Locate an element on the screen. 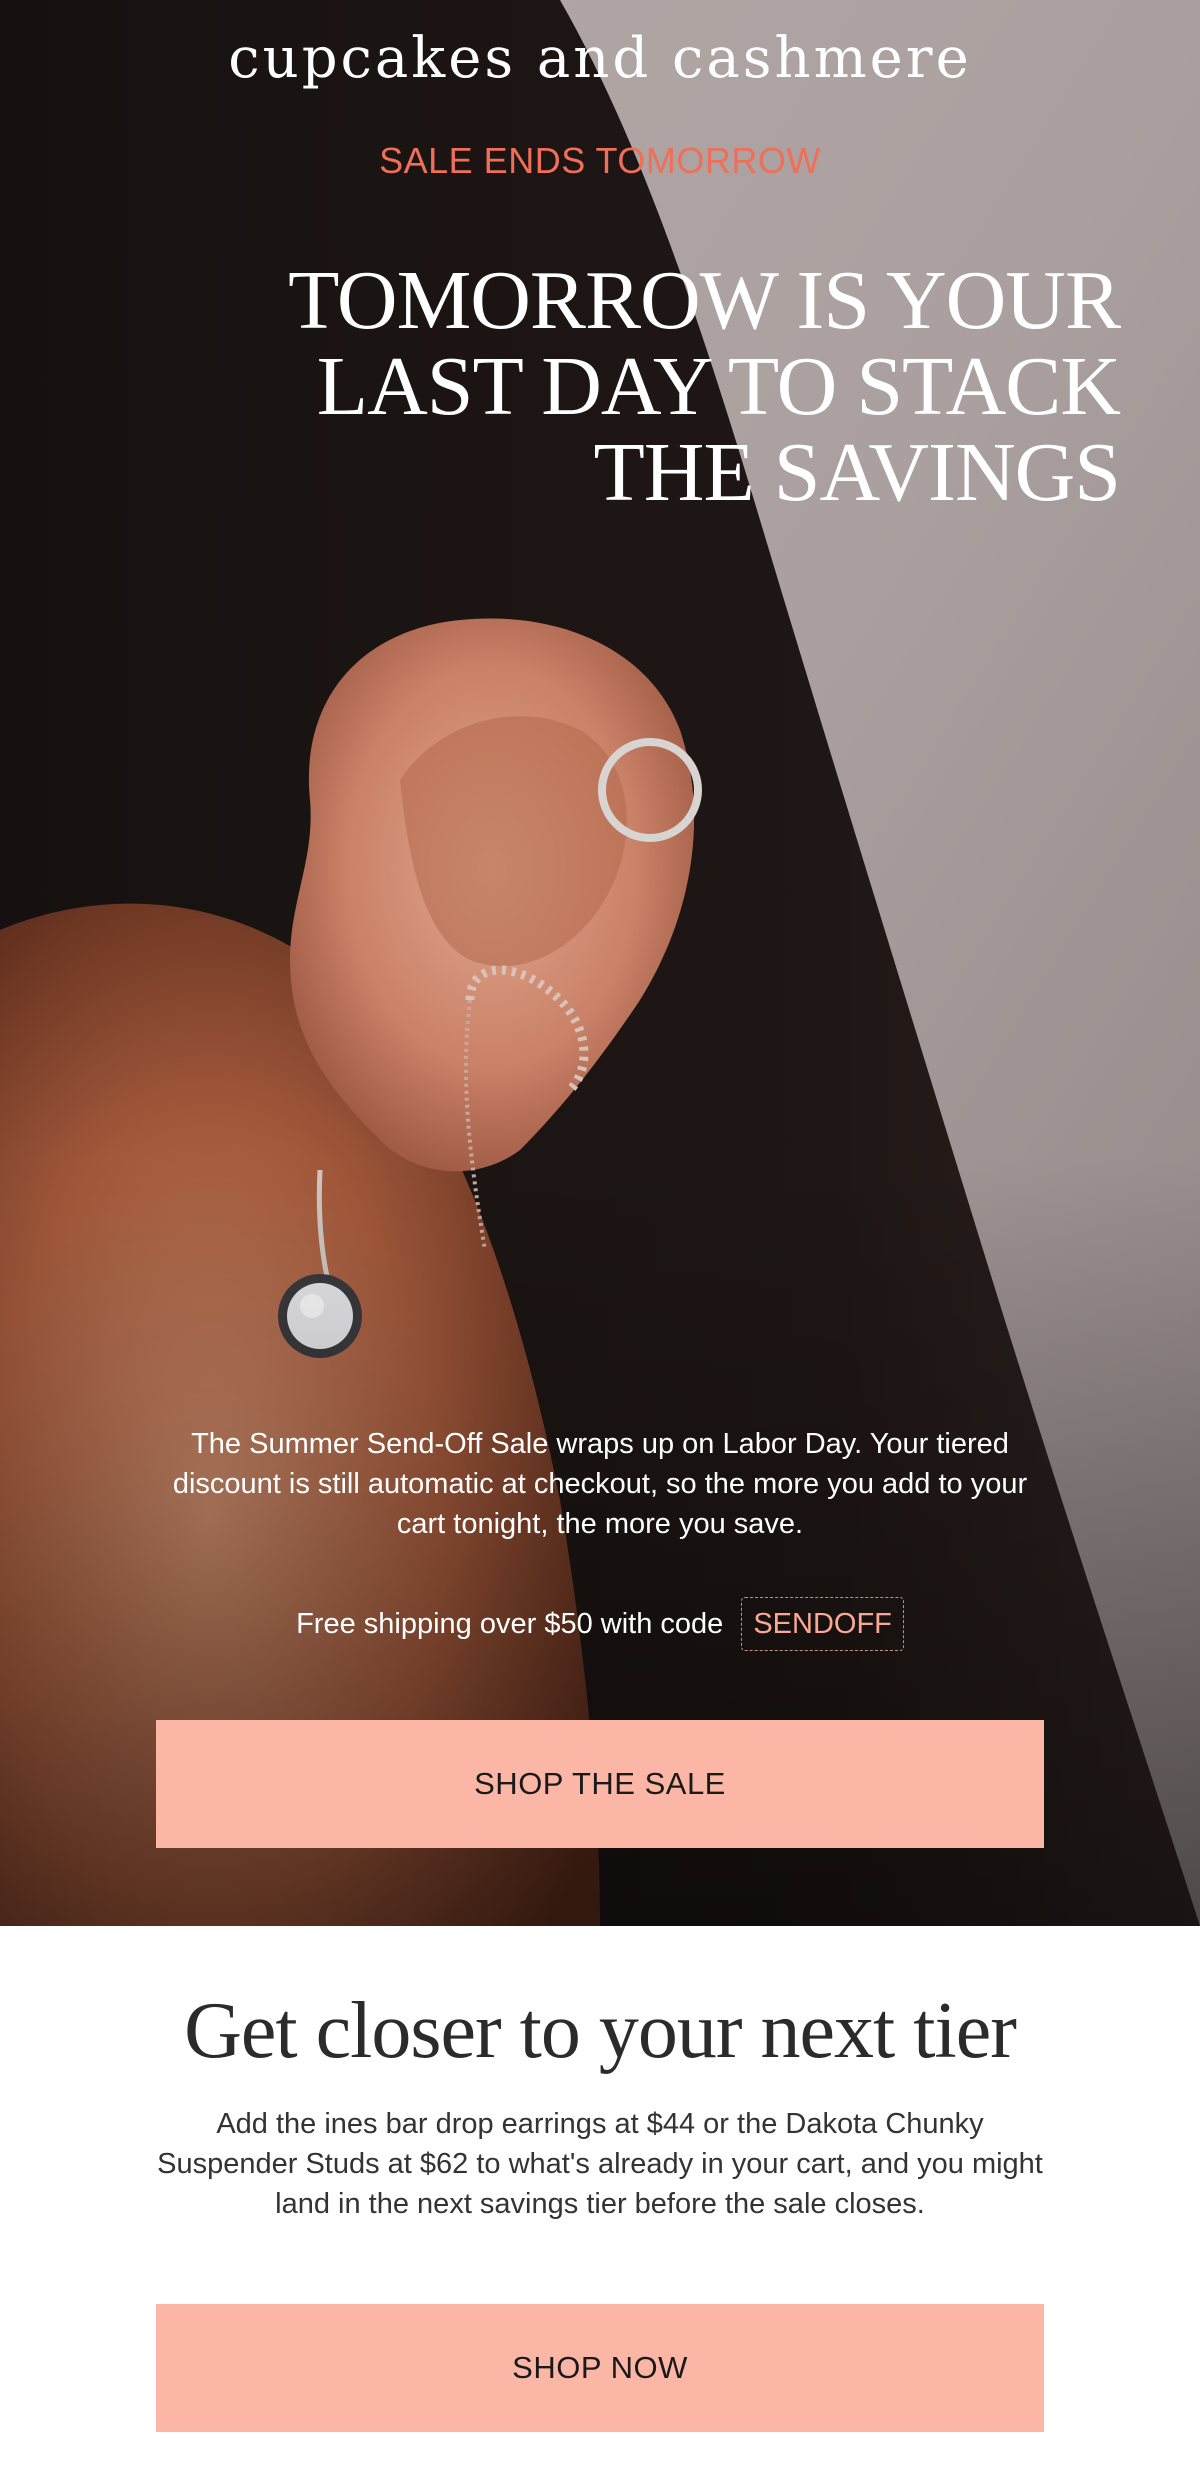  shop-now-label: SHOP NOW is located at coordinates (600, 2367).